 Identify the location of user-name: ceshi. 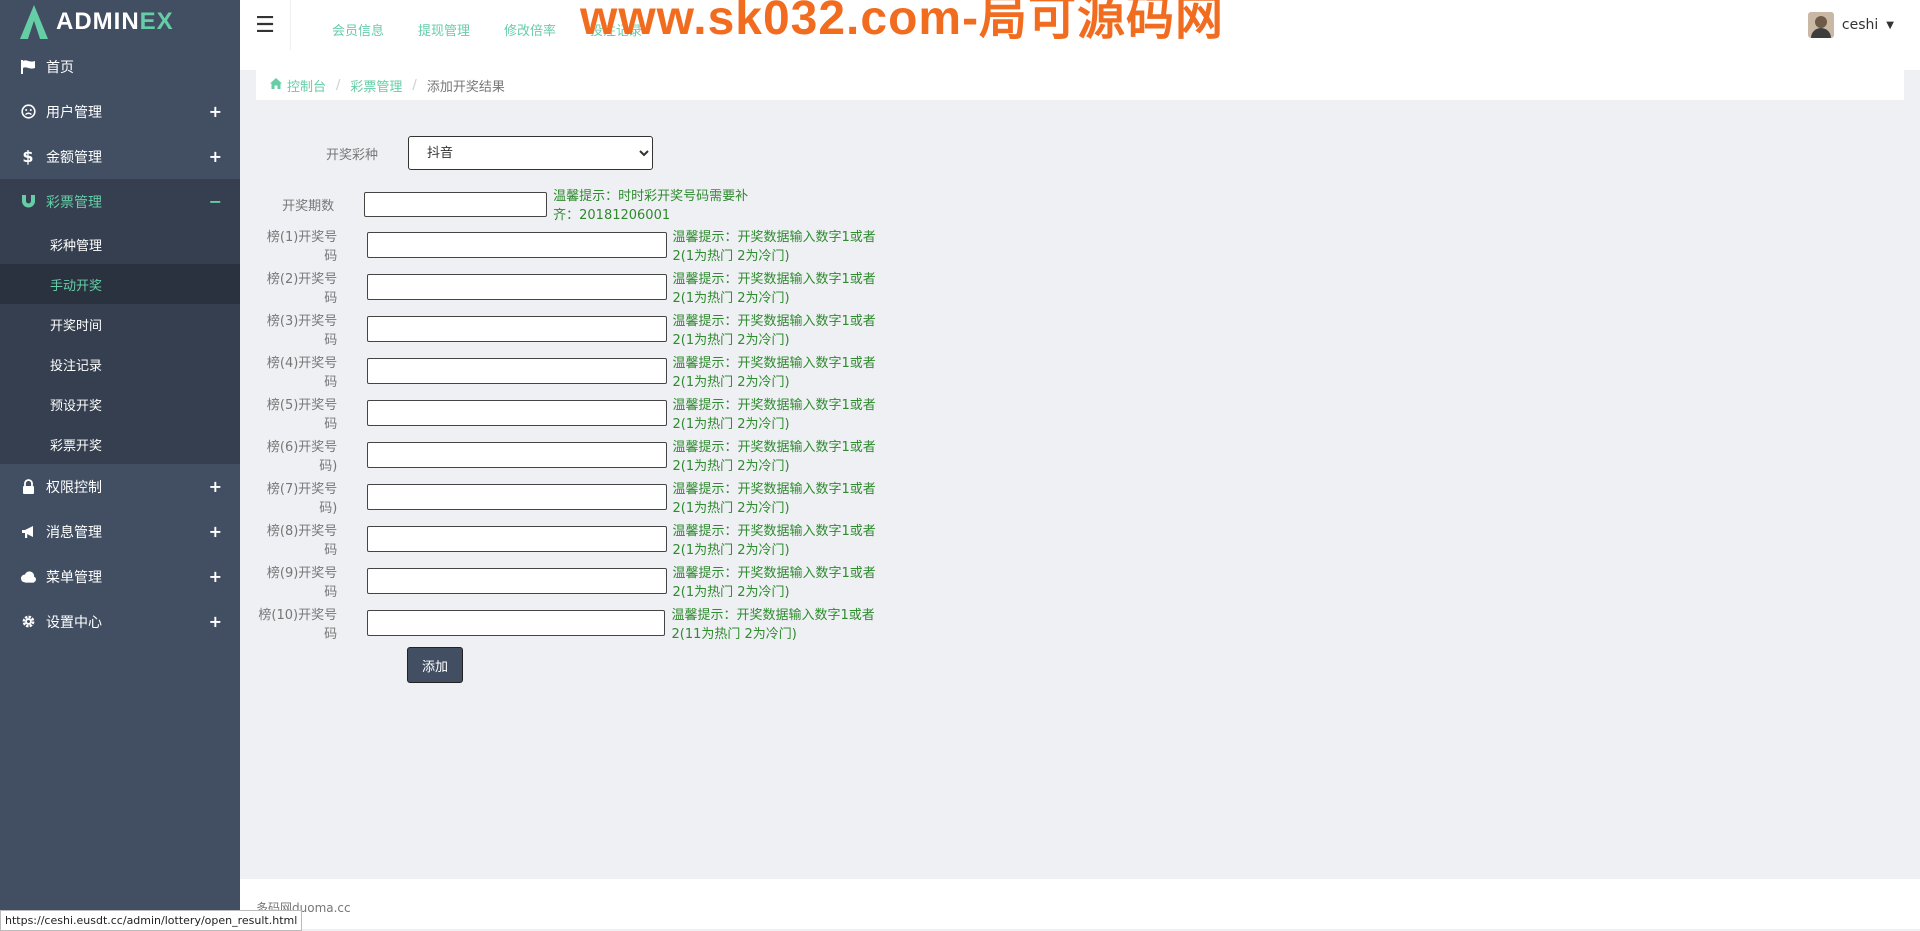
(1860, 25).